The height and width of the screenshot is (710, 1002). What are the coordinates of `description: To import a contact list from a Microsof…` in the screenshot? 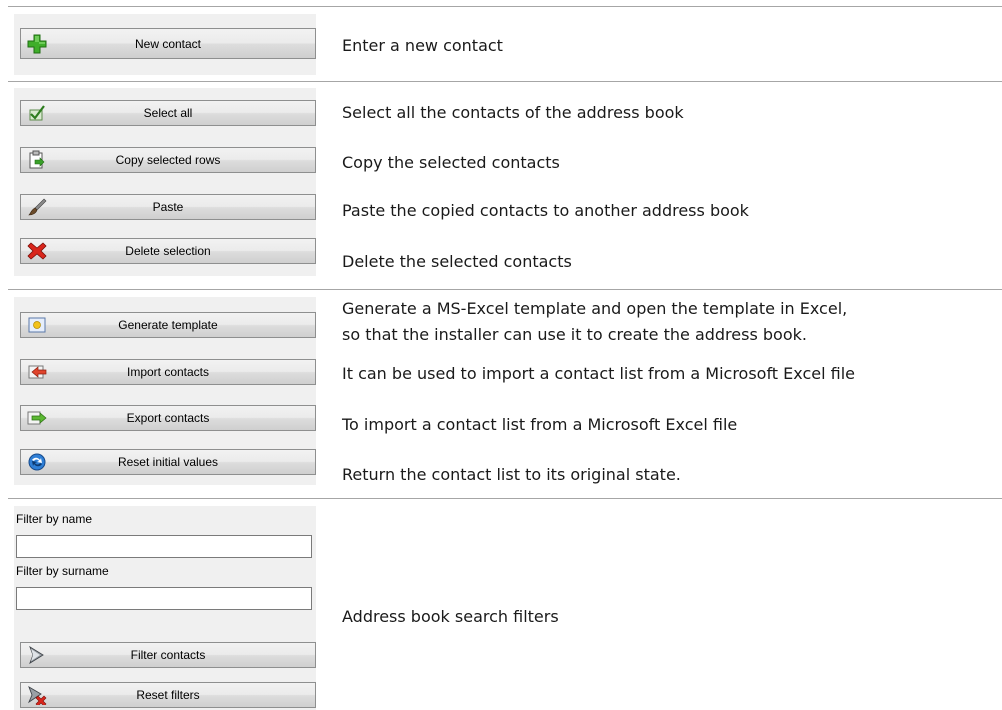 It's located at (540, 424).